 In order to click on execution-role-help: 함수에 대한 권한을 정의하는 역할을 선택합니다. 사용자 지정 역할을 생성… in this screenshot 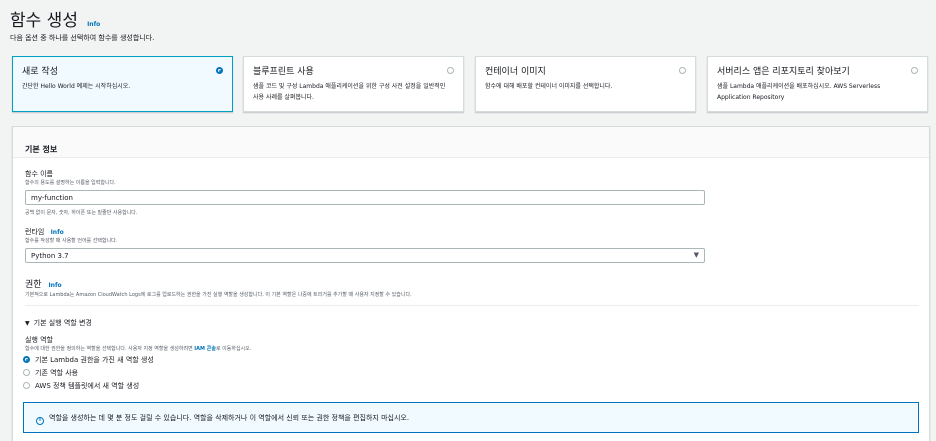, I will do `click(138, 348)`.